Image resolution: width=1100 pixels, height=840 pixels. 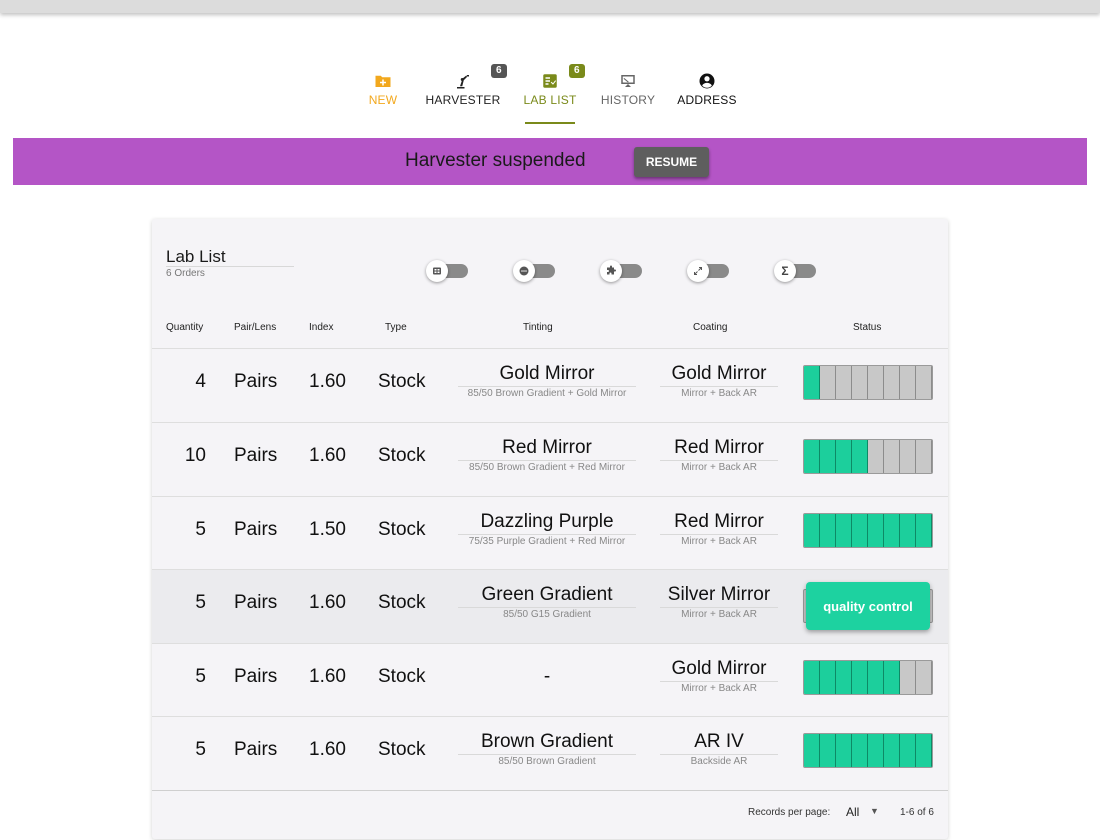 I want to click on tint-name: Gold Mirror, so click(x=547, y=373).